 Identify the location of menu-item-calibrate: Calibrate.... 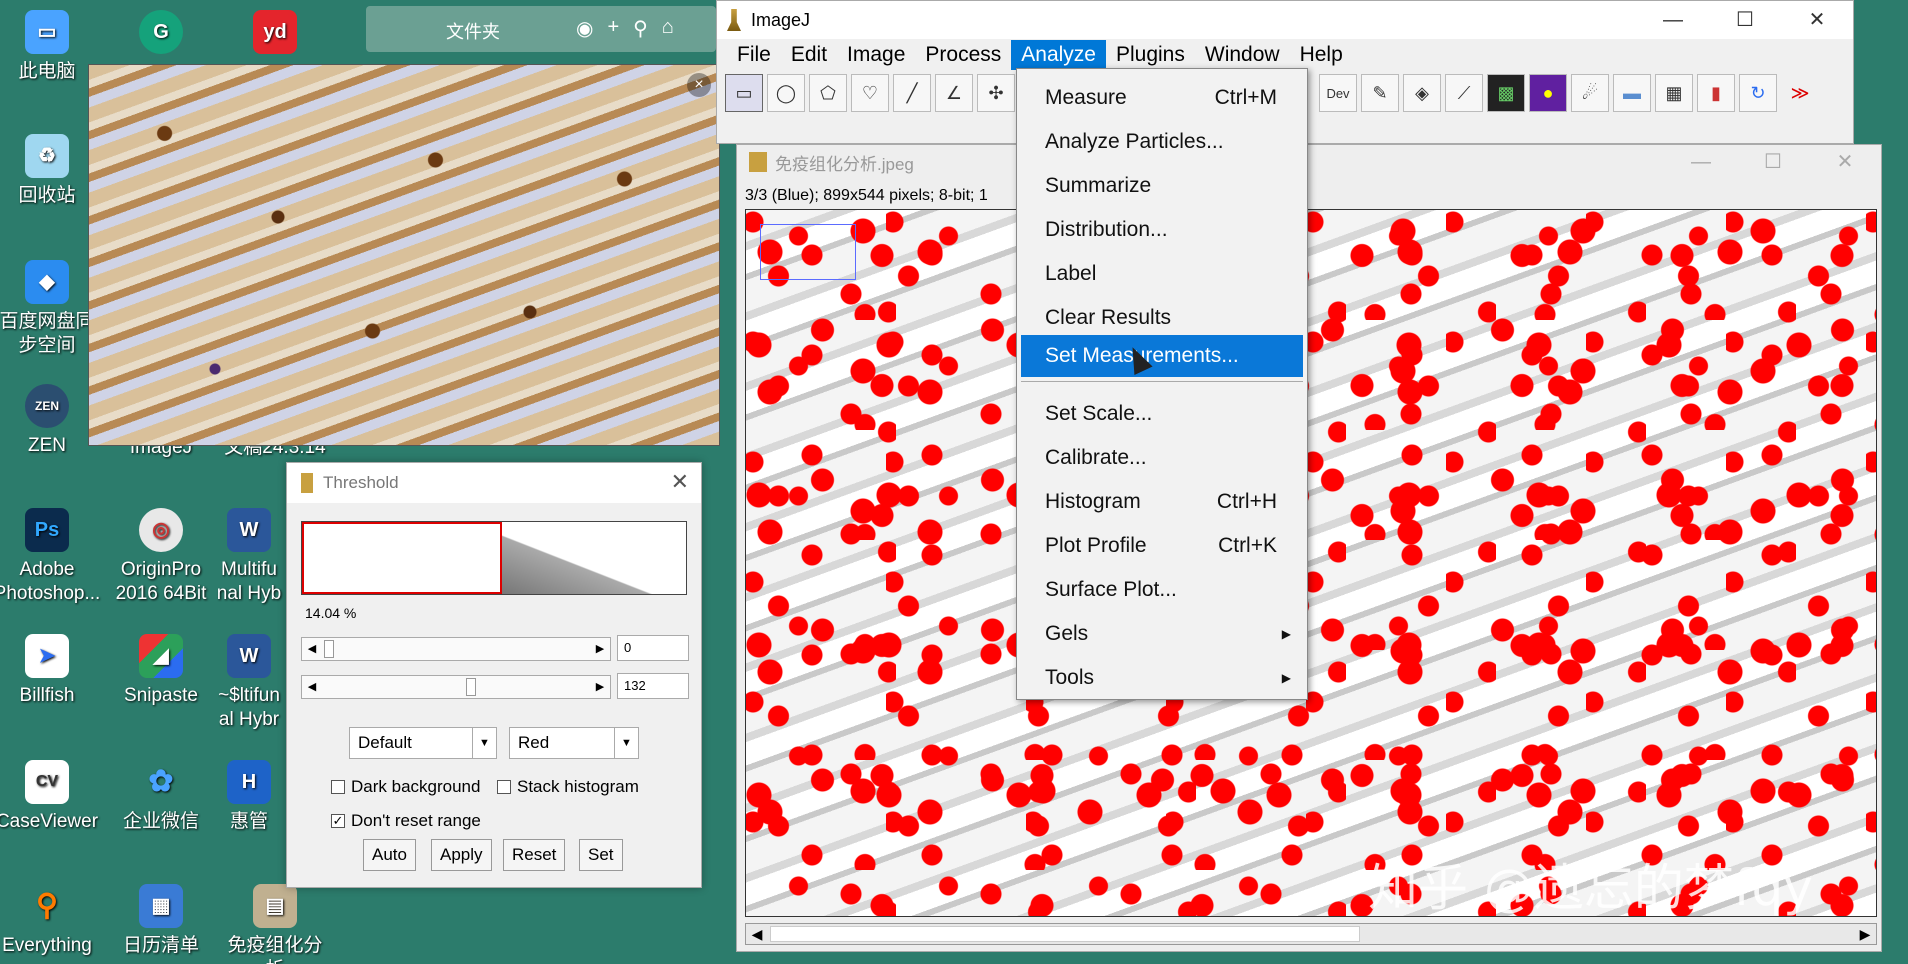
(1162, 458).